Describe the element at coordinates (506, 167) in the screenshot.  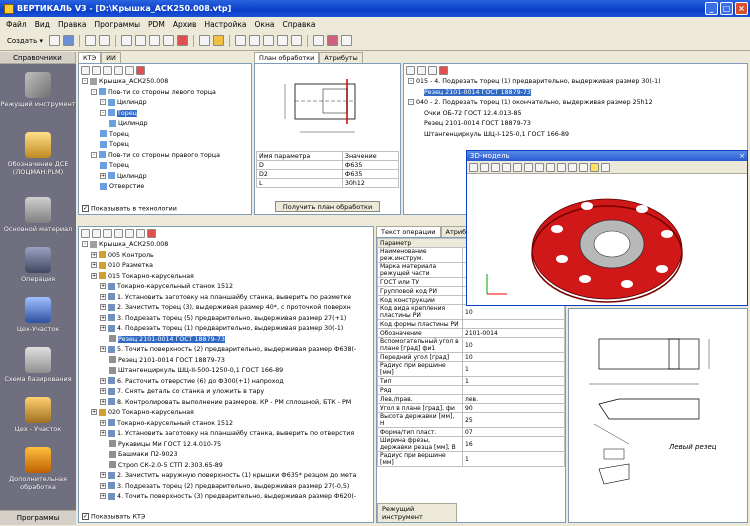
I see `pan-icon` at that location.